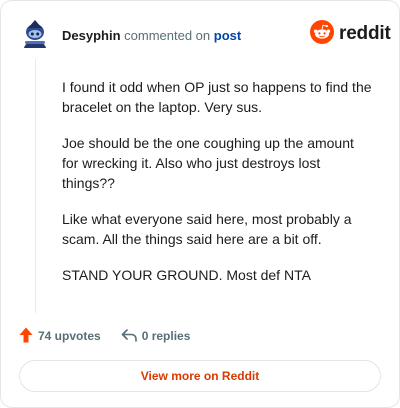 The image size is (400, 408). I want to click on upvote-arrow-icon, so click(26, 336).